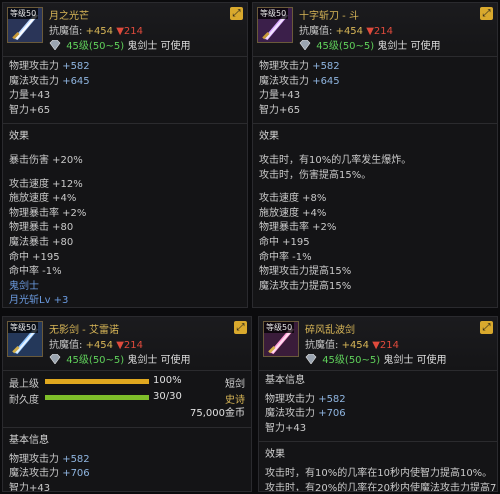 This screenshot has height=494, width=500. Describe the element at coordinates (305, 286) in the screenshot. I see `effect-line: 魔法攻击力提高15%` at that location.